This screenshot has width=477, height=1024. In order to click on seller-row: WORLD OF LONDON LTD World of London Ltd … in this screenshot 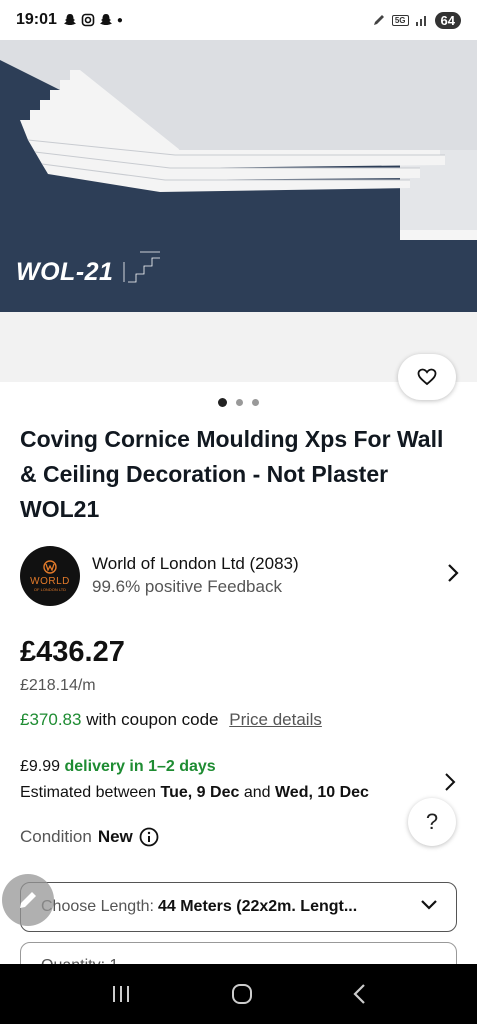, I will do `click(240, 576)`.